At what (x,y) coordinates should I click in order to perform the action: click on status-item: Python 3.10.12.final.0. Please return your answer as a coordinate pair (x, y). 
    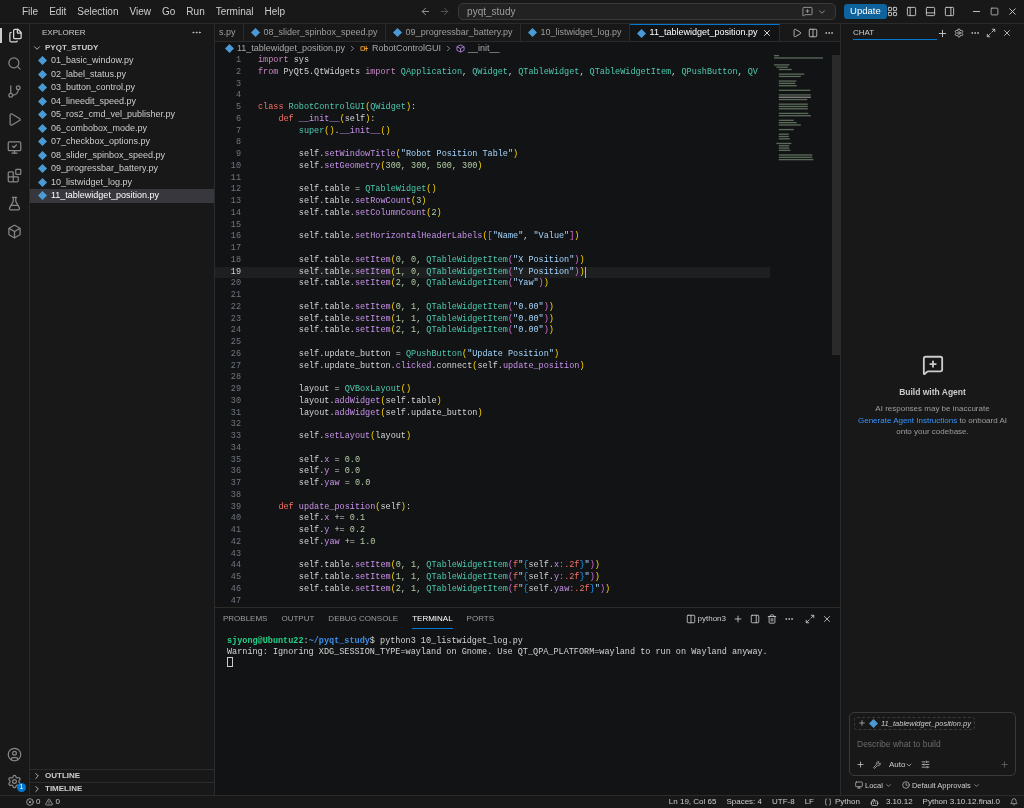
    Looking at the image, I should click on (961, 802).